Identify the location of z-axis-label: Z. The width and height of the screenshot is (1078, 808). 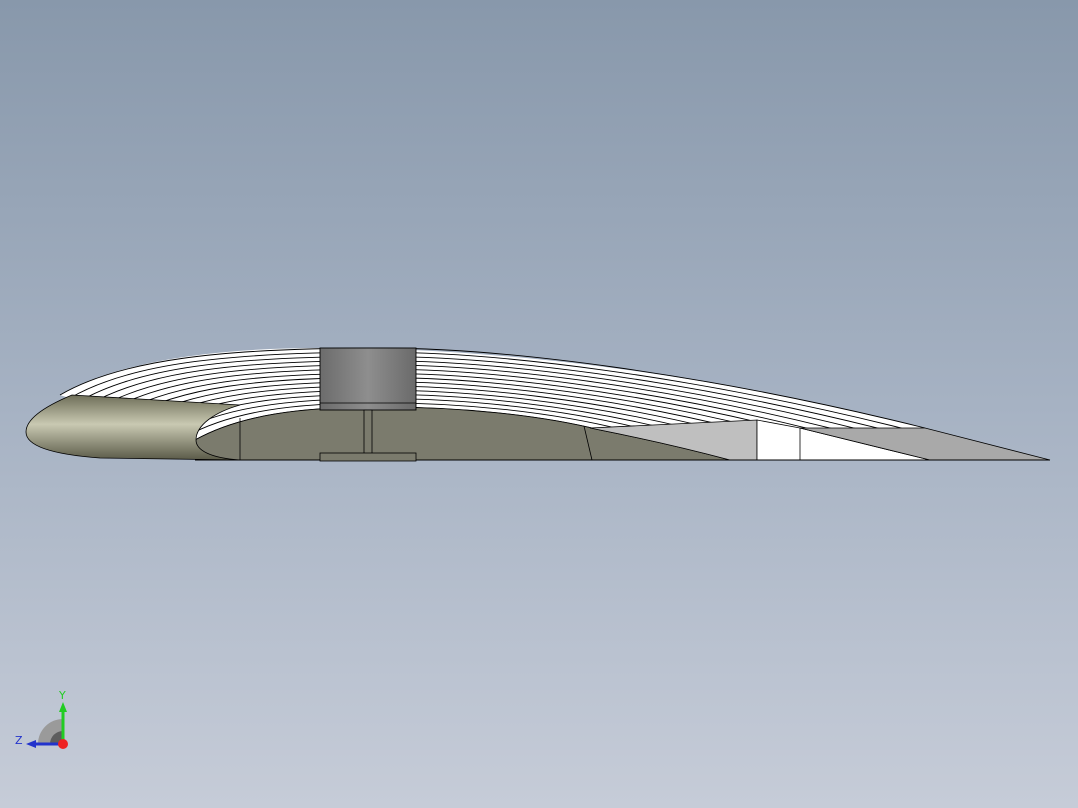
(19, 740).